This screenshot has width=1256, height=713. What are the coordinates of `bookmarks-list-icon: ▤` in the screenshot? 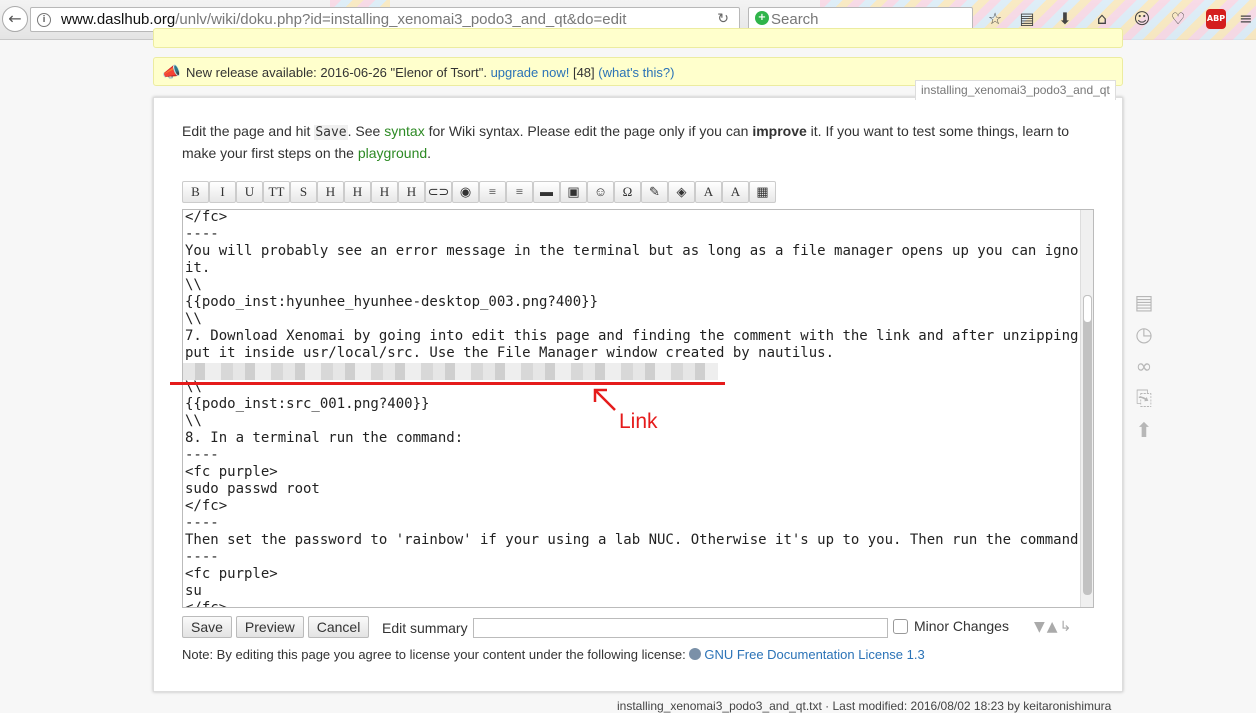 It's located at (1027, 19).